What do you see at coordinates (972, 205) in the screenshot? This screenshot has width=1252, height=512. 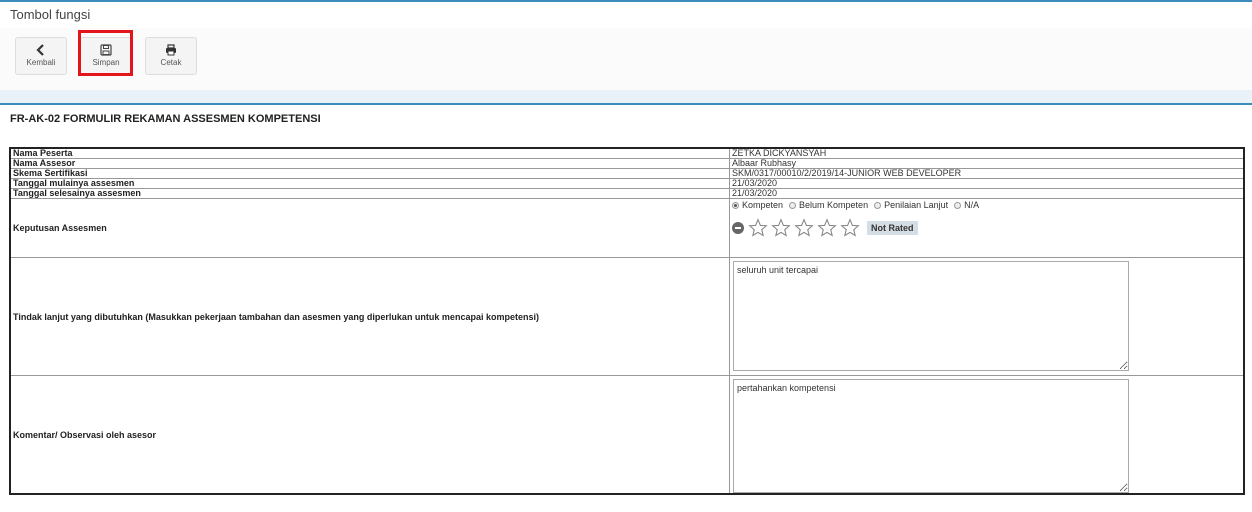 I see `radio-label: N/A` at bounding box center [972, 205].